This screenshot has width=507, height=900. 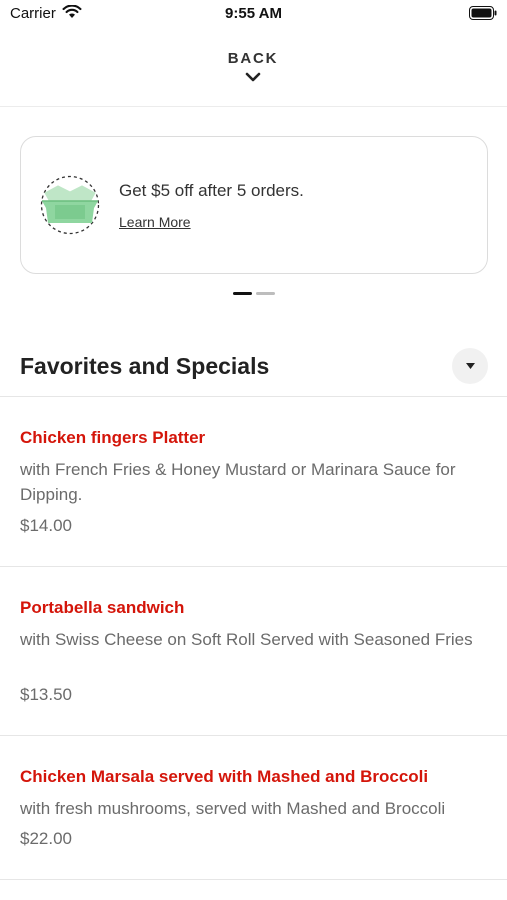 I want to click on section-collapse-button, so click(x=470, y=366).